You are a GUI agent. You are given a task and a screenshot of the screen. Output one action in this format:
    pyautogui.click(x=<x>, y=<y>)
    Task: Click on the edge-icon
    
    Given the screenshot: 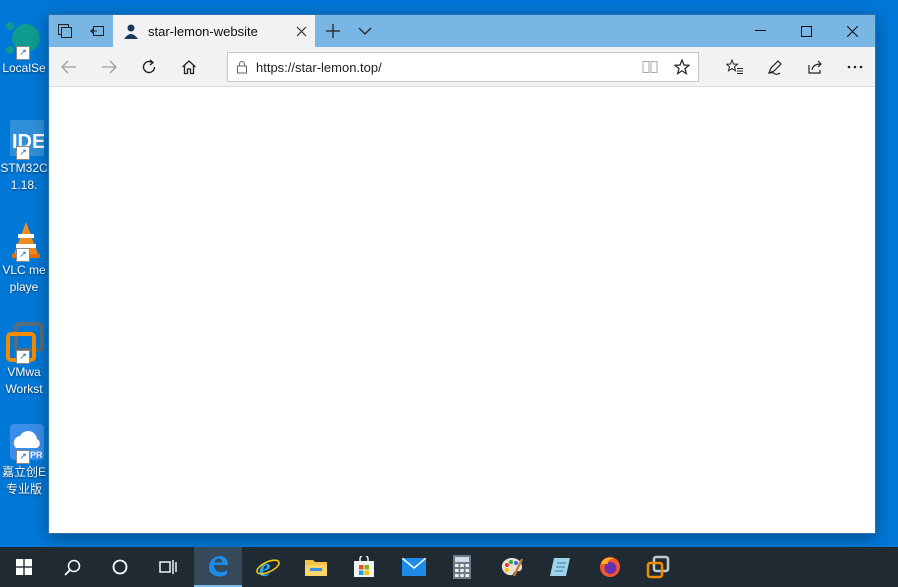 What is the action you would take?
    pyautogui.click(x=218, y=566)
    